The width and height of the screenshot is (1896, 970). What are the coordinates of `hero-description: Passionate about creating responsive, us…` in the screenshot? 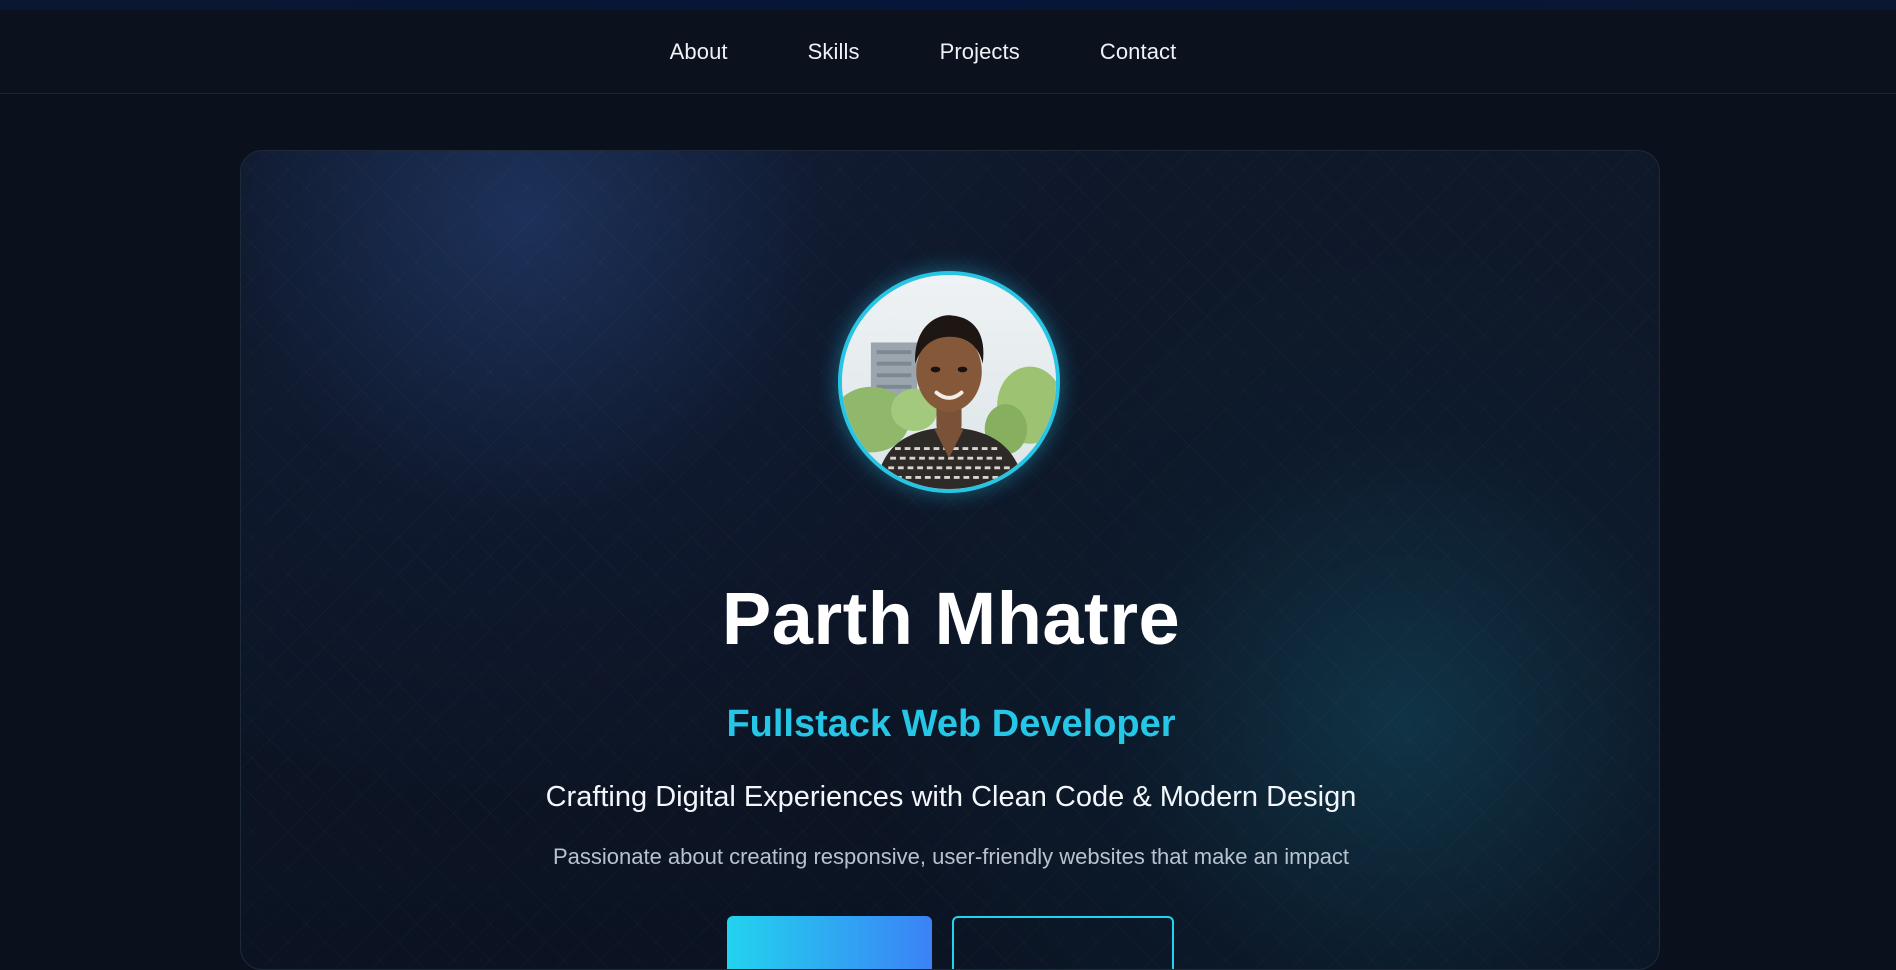 It's located at (951, 856).